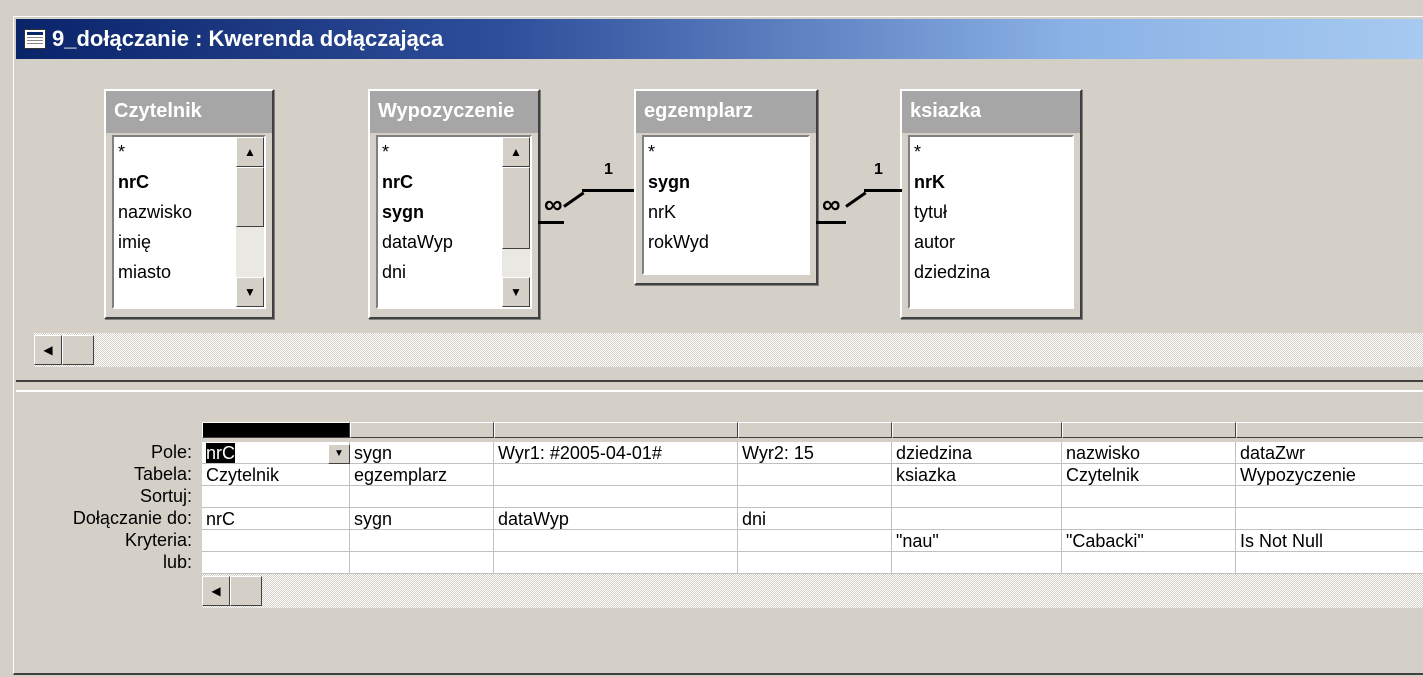  I want to click on table-box-ksiazka: ksiazka * nrK tytuł autor dziedzina, so click(991, 204).